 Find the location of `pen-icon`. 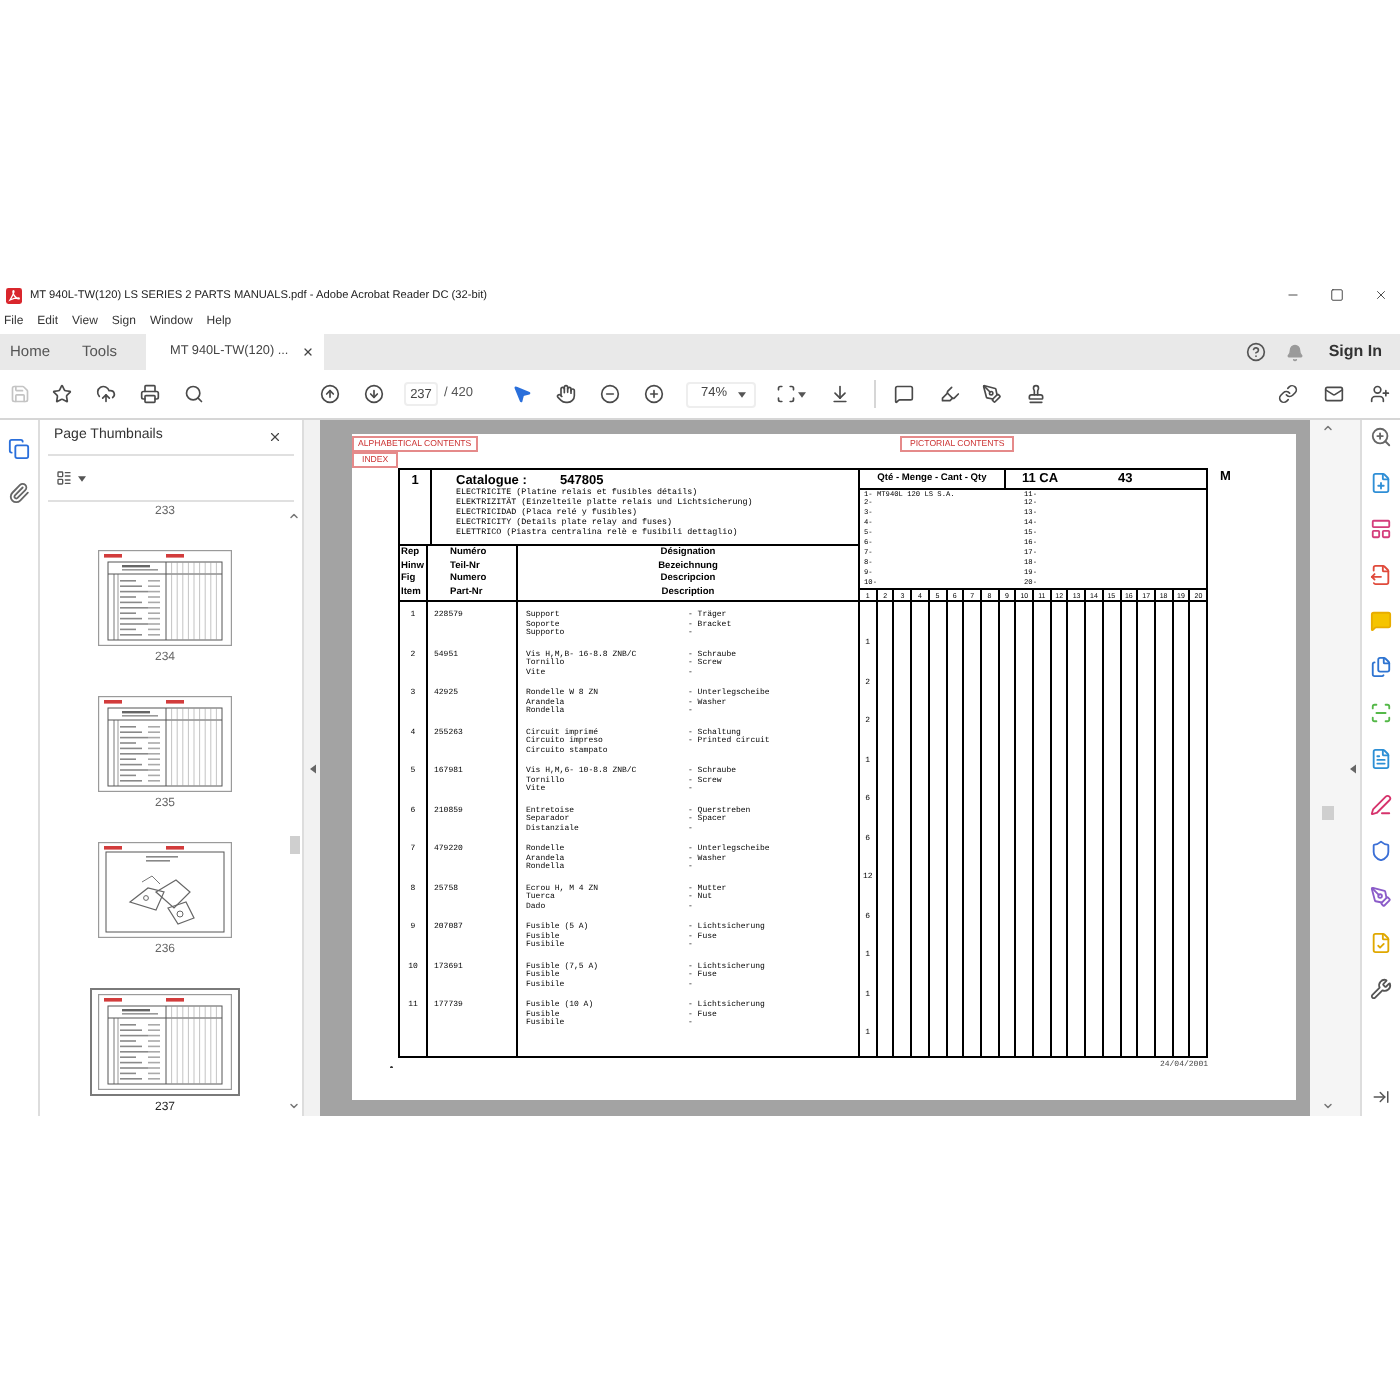

pen-icon is located at coordinates (1381, 805).